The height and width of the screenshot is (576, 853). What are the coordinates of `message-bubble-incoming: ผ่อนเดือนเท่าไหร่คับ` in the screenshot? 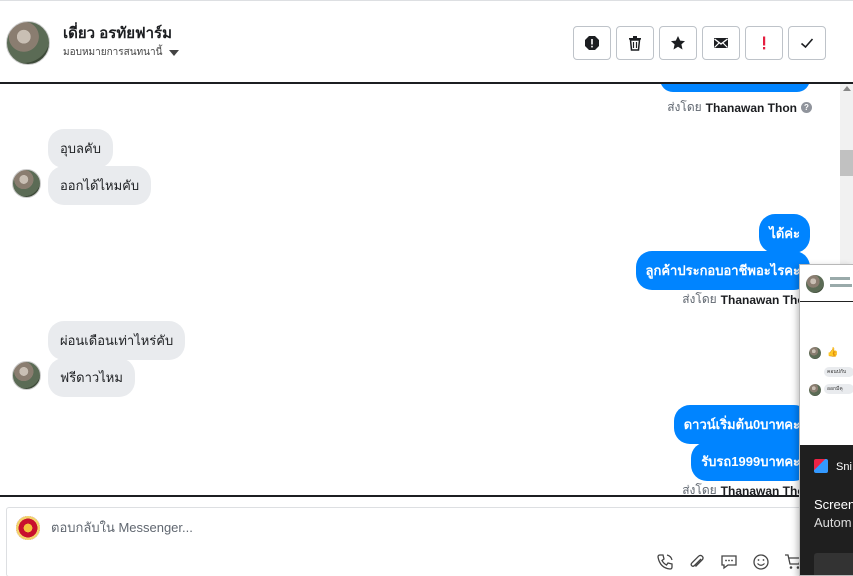 It's located at (117, 340).